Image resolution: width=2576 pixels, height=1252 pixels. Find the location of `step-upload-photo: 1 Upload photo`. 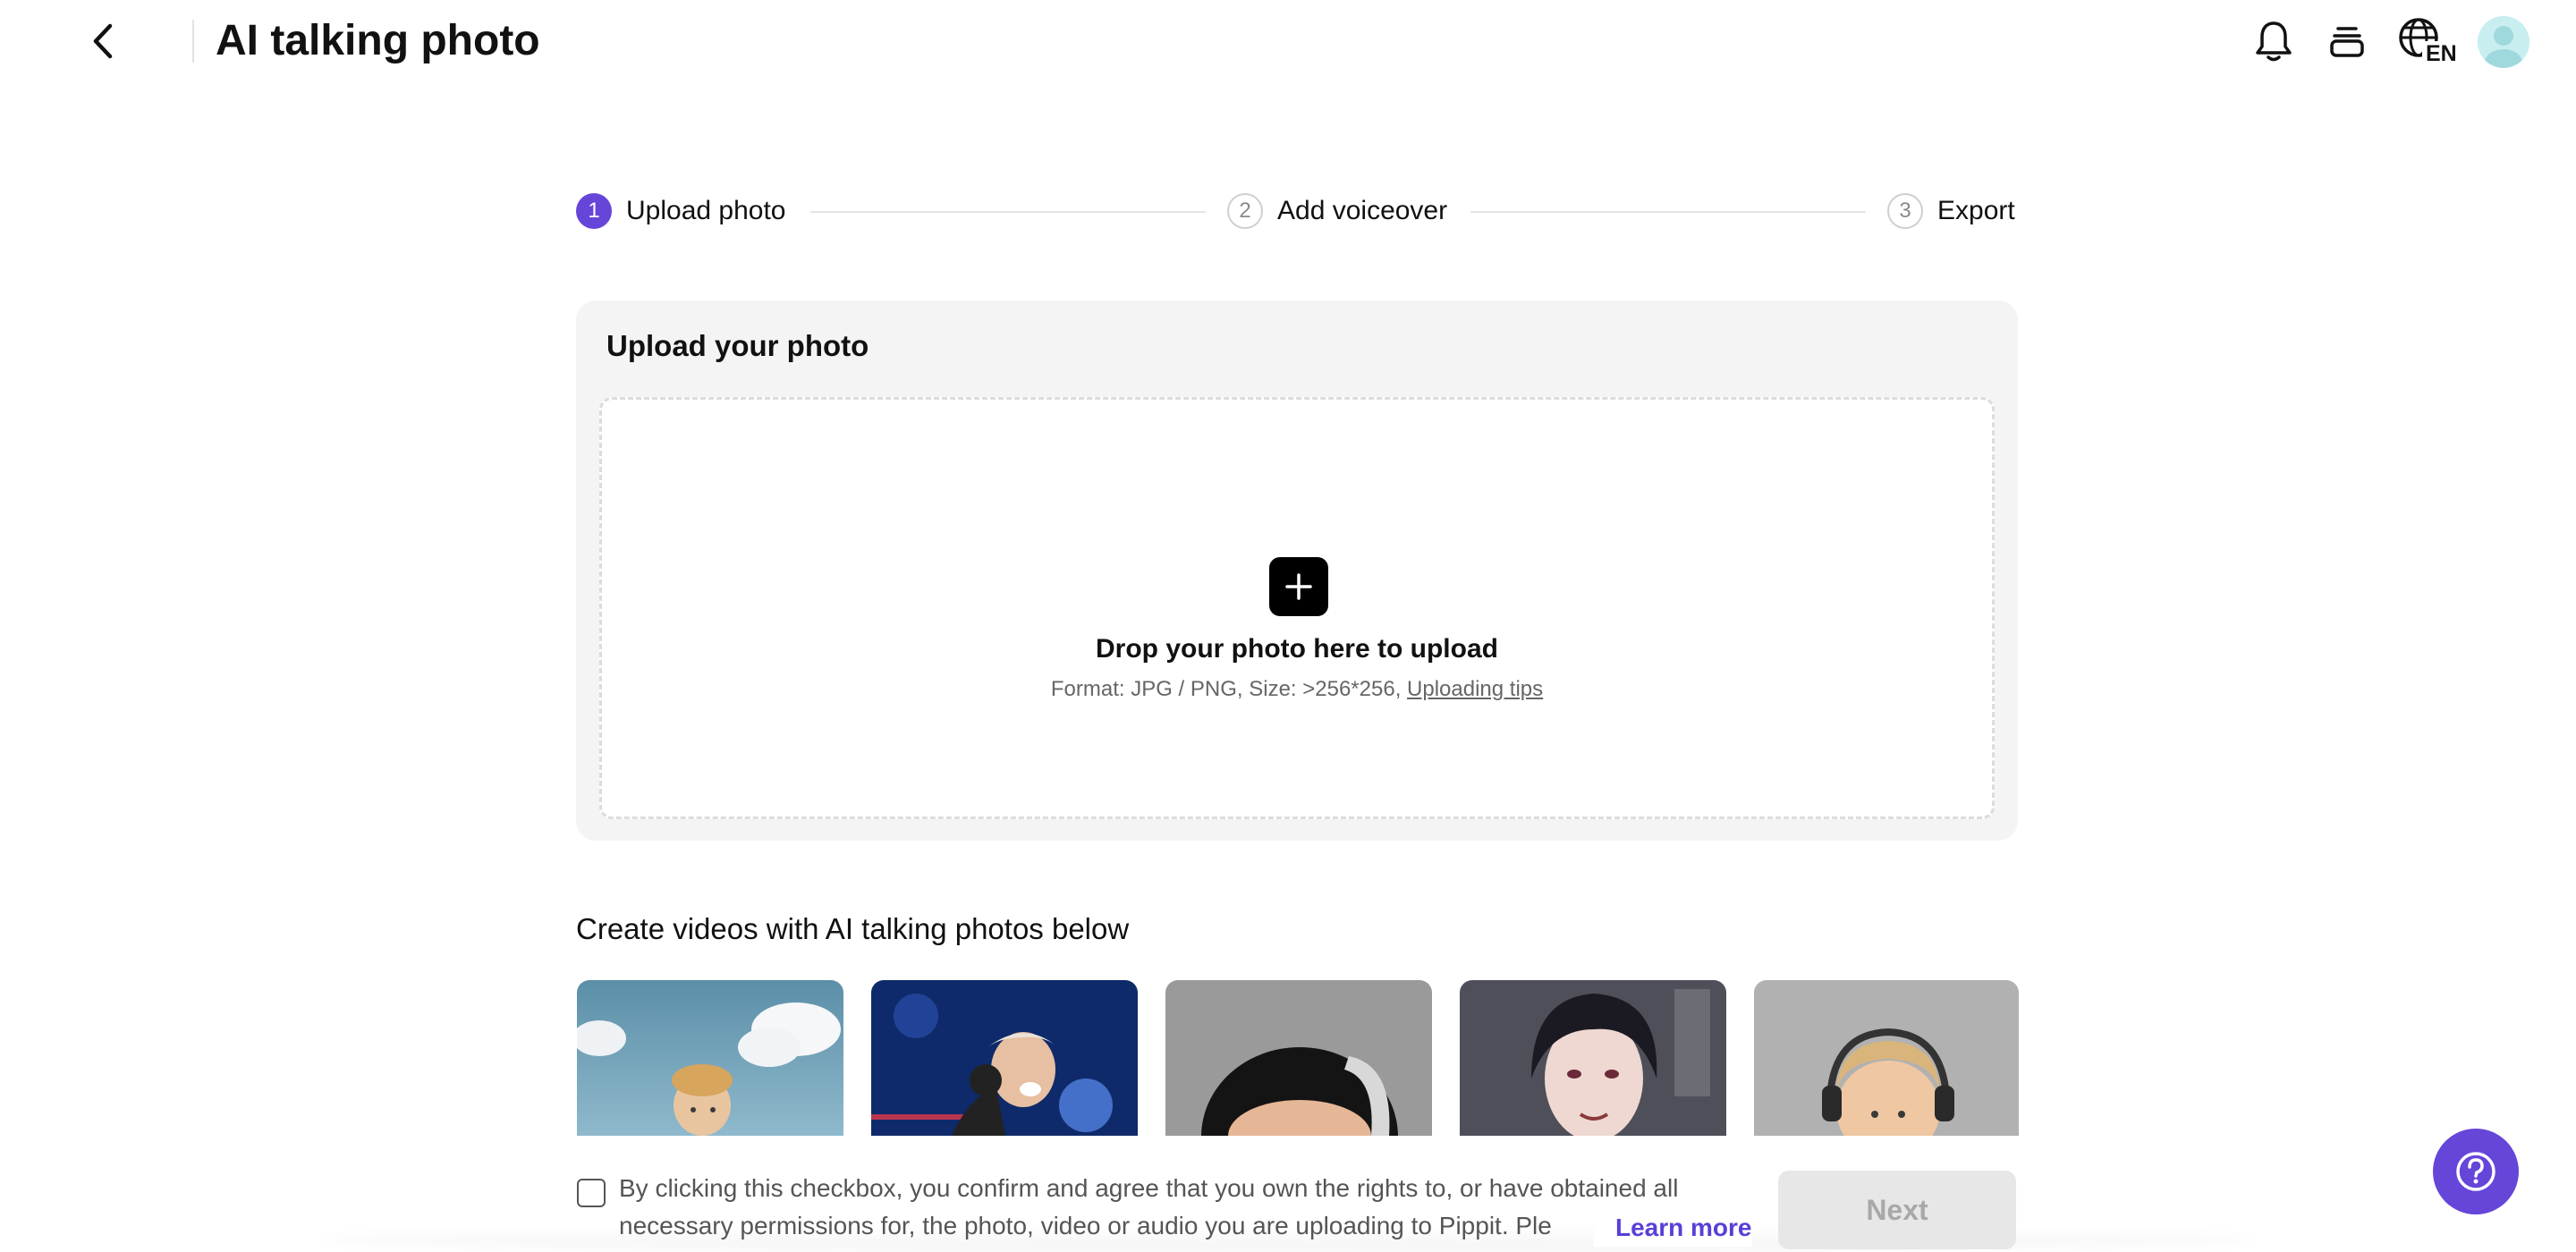

step-upload-photo: 1 Upload photo is located at coordinates (680, 211).